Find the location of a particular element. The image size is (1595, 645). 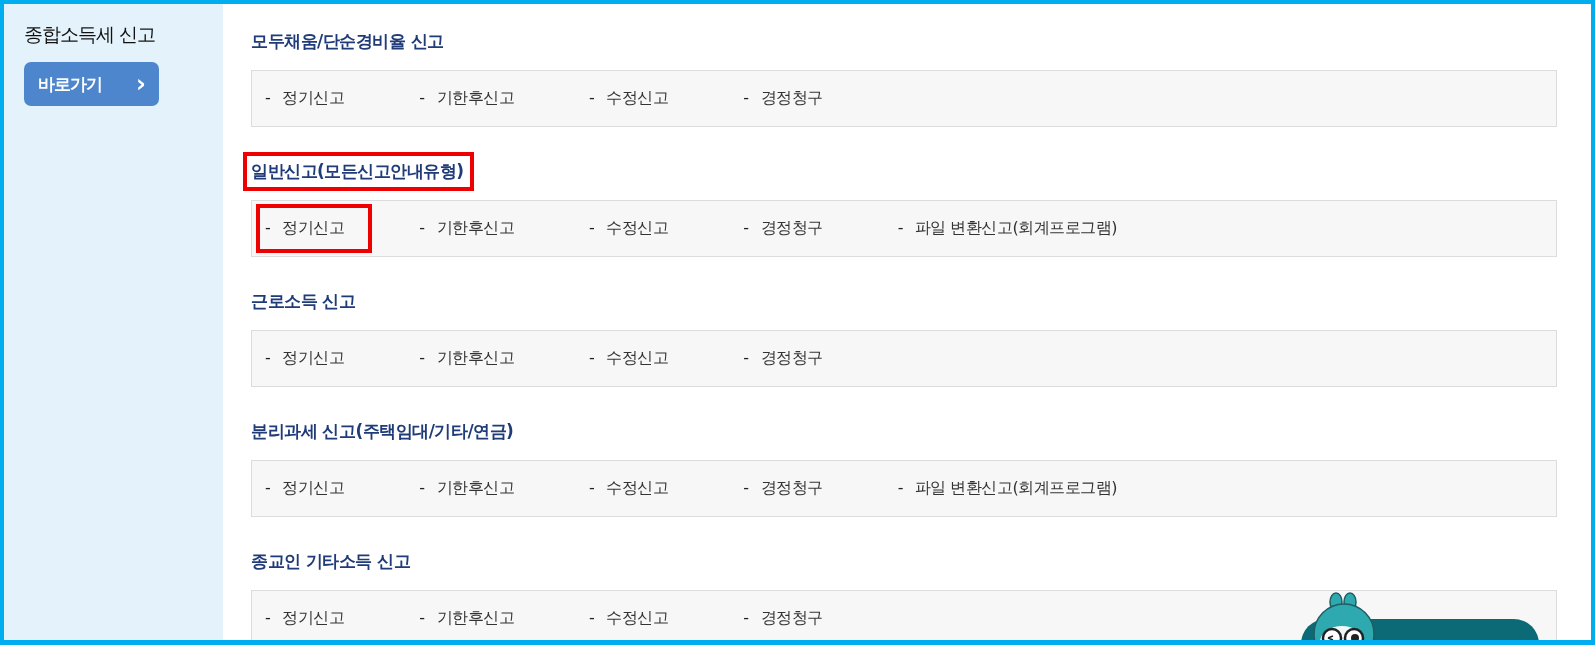

section-title: 종교인 기타소득 신고 is located at coordinates (331, 561).